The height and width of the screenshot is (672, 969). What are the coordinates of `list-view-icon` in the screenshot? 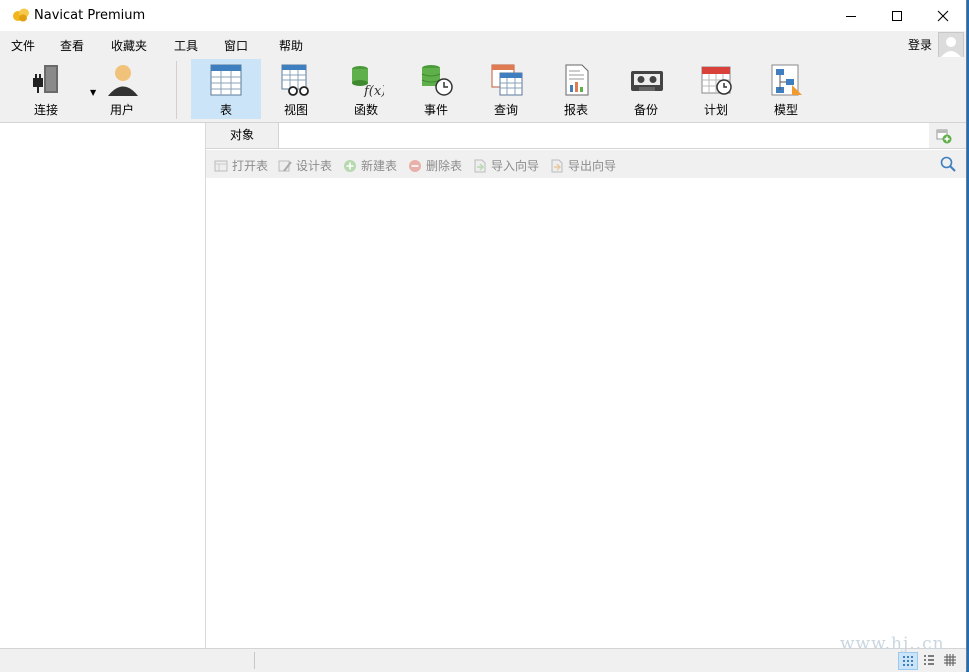 It's located at (929, 660).